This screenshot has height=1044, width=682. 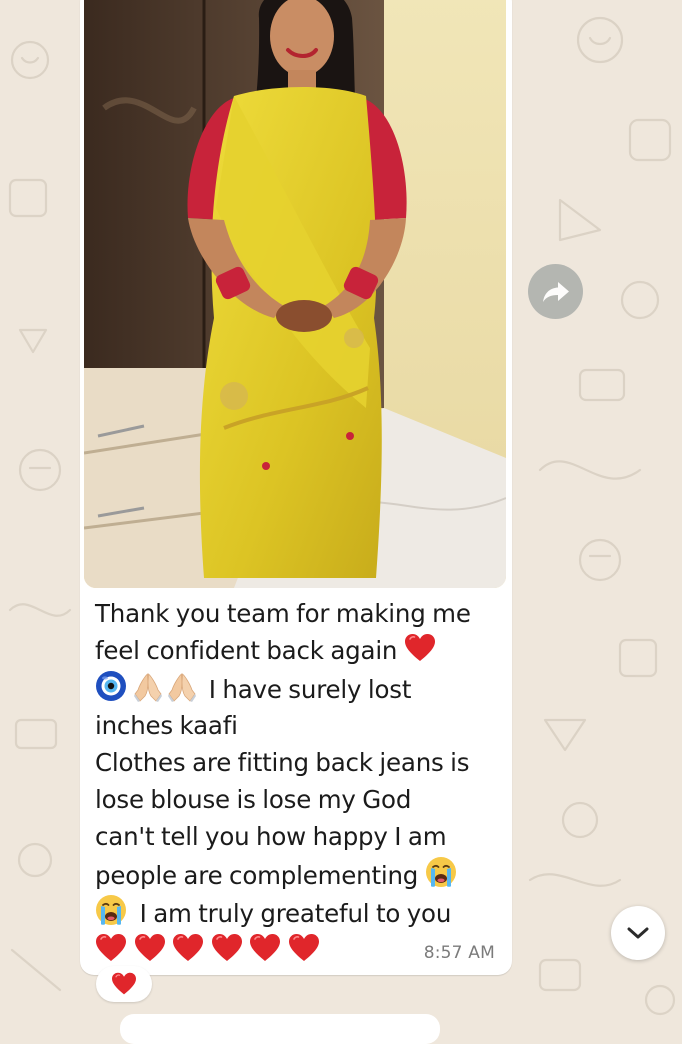 I want to click on chevron-down-icon, so click(x=638, y=933).